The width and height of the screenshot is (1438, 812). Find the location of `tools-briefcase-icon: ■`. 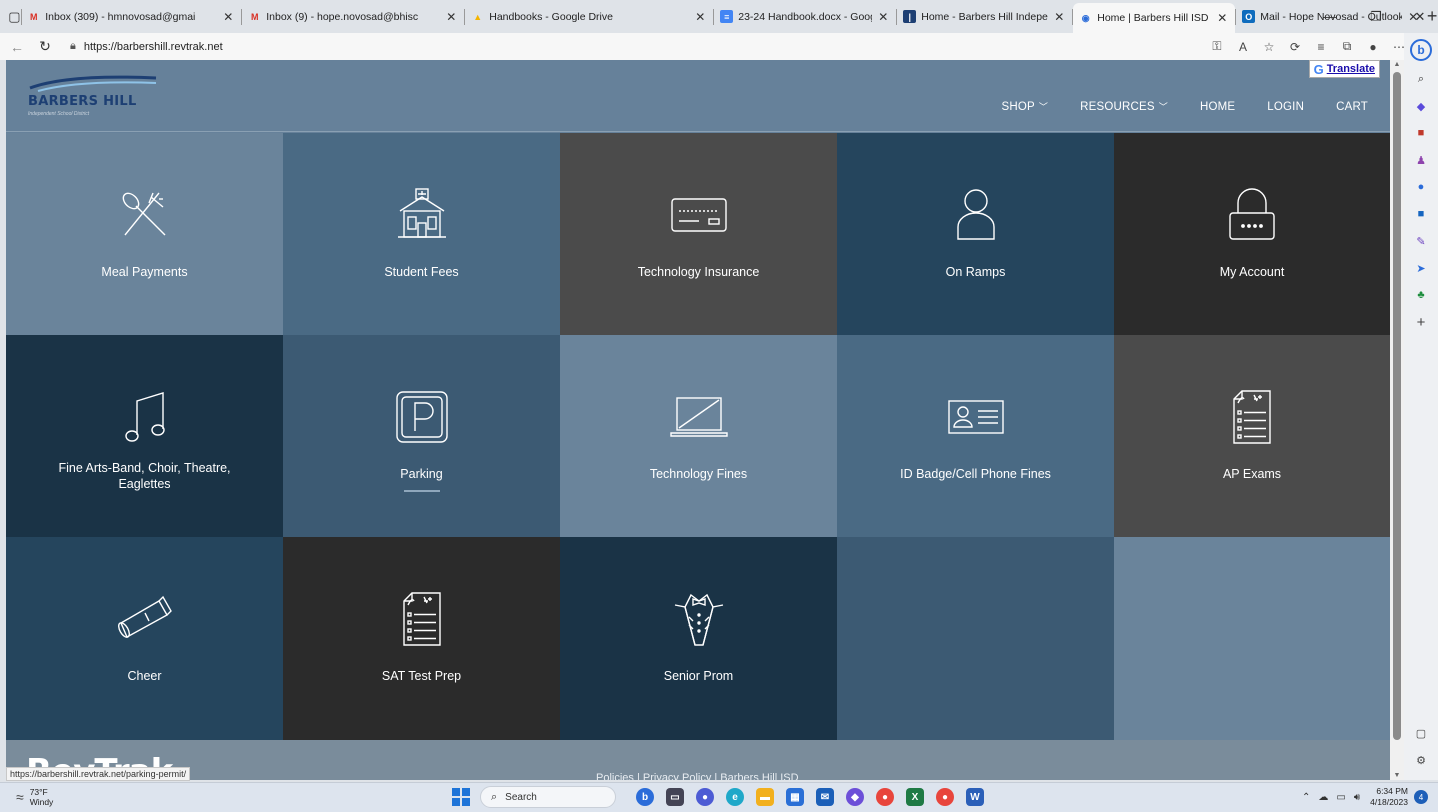

tools-briefcase-icon: ■ is located at coordinates (1421, 133).